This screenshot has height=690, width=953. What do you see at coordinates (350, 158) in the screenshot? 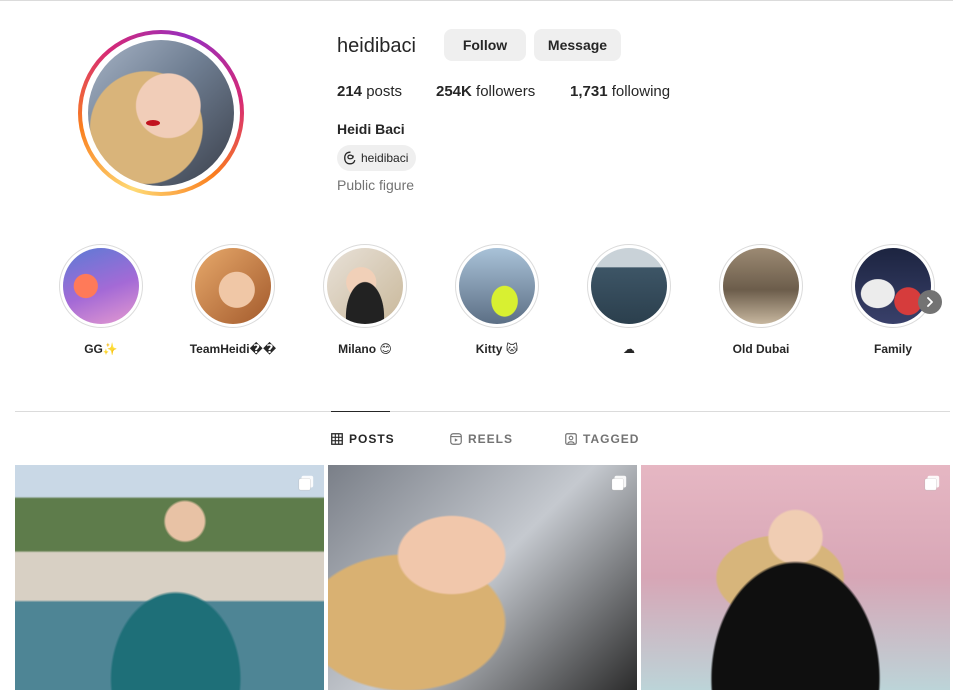
I see `threads-icon` at bounding box center [350, 158].